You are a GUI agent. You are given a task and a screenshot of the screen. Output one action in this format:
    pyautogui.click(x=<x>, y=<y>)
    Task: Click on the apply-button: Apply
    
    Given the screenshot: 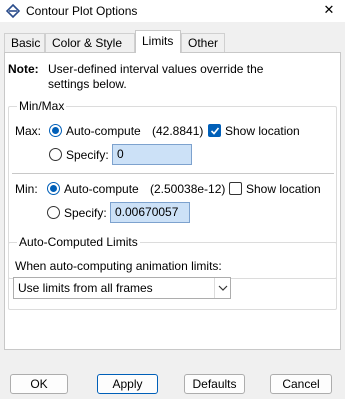 What is the action you would take?
    pyautogui.click(x=127, y=384)
    